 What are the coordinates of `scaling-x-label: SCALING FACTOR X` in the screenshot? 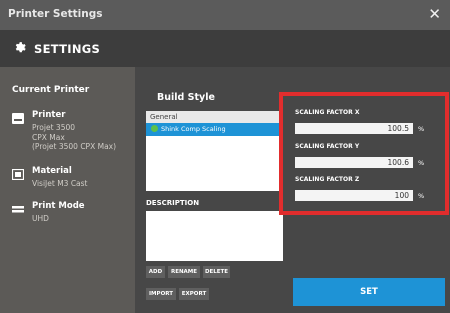 It's located at (327, 112).